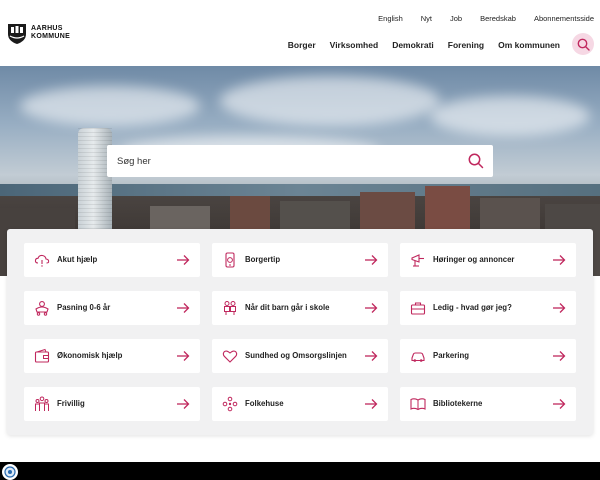 The height and width of the screenshot is (480, 600). I want to click on nav-item-borger: Borger, so click(302, 45).